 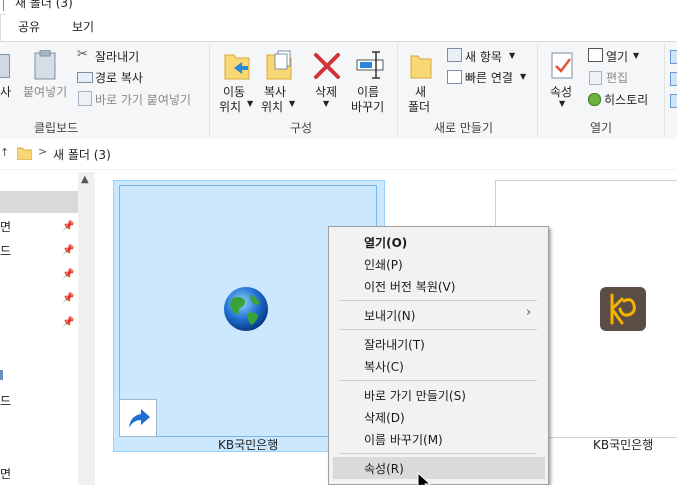 I want to click on tab-share: 공유, so click(x=29, y=26).